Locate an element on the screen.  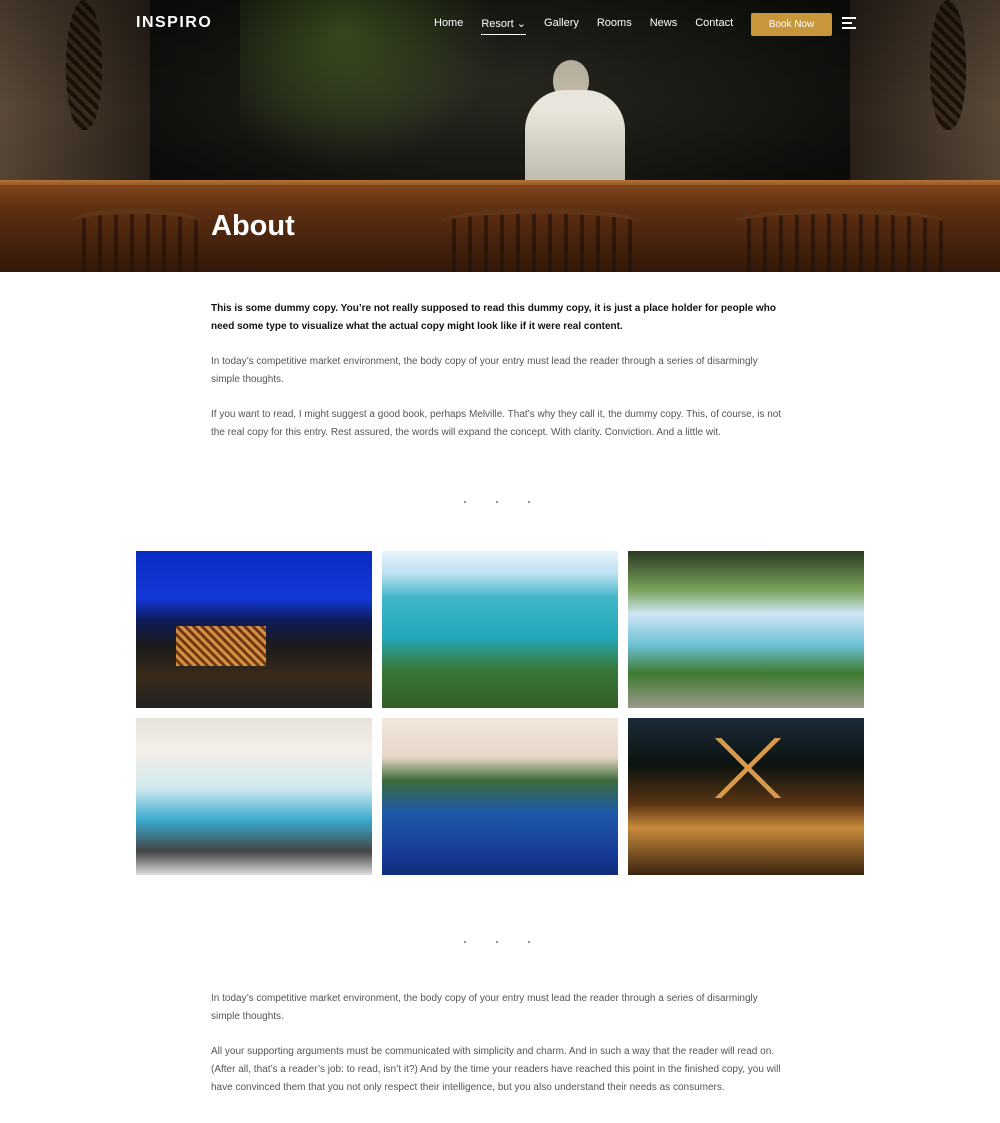
nav-home: Home is located at coordinates (448, 26).